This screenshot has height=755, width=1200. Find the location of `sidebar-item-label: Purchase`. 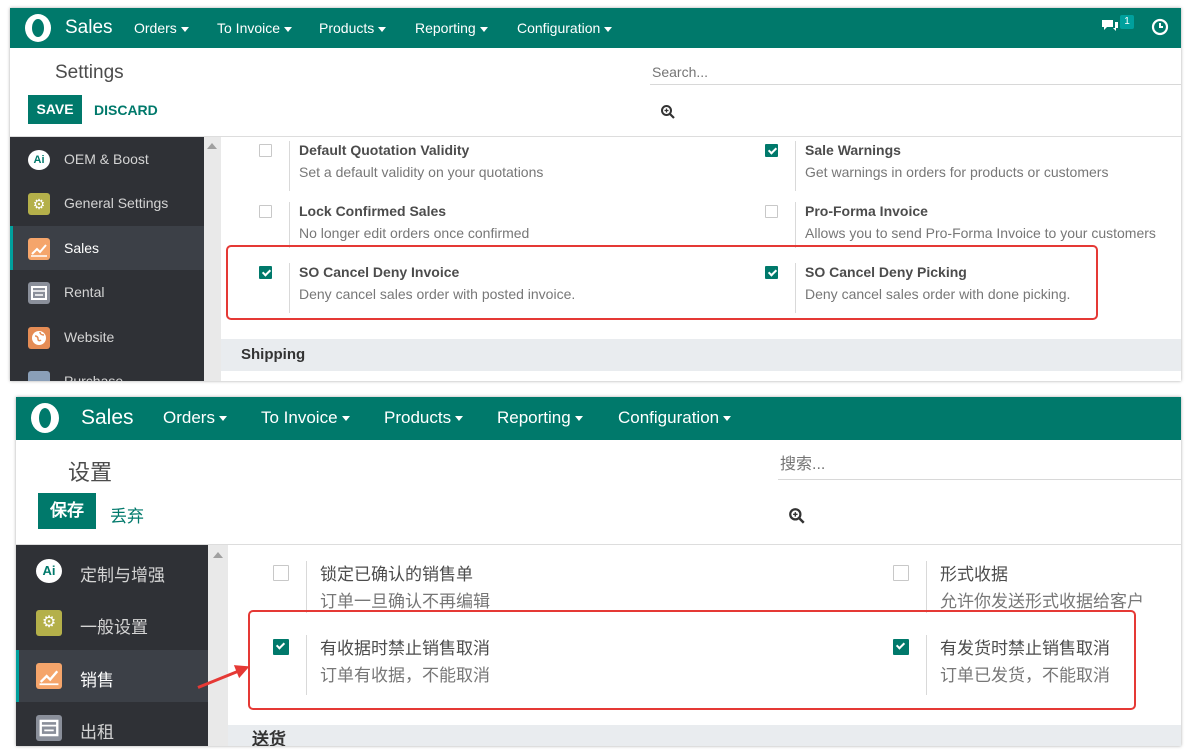

sidebar-item-label: Purchase is located at coordinates (94, 377).